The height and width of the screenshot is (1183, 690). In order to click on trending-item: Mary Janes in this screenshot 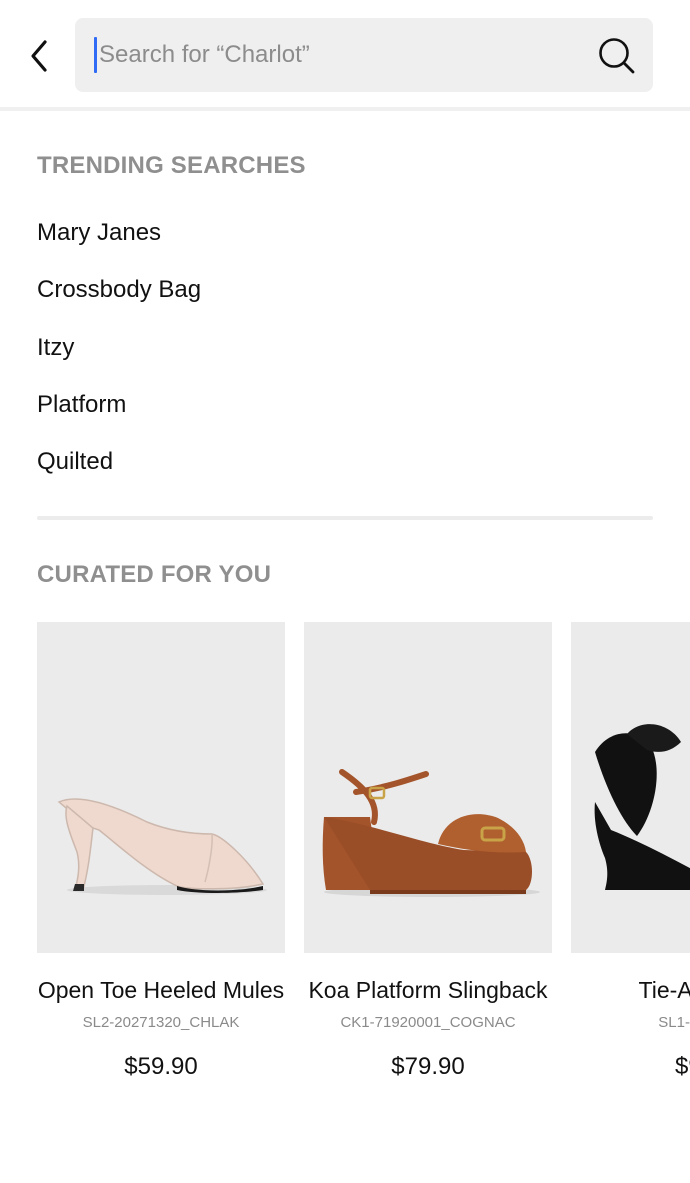, I will do `click(119, 238)`.